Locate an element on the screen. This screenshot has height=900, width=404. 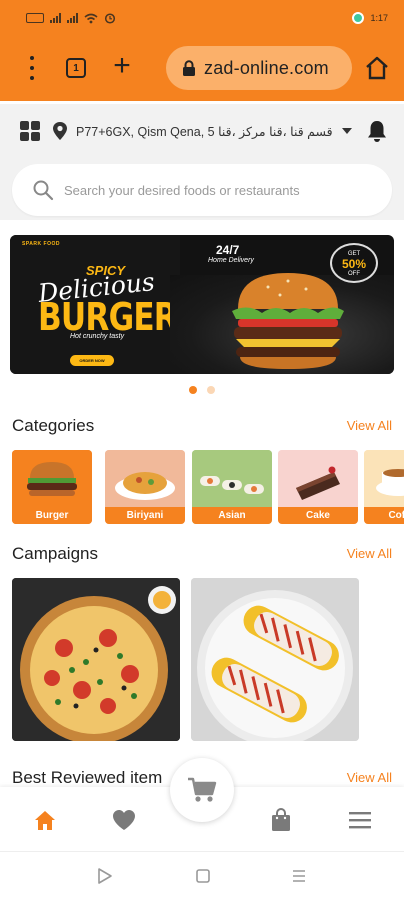
tab-count: 1 is located at coordinates (76, 68).